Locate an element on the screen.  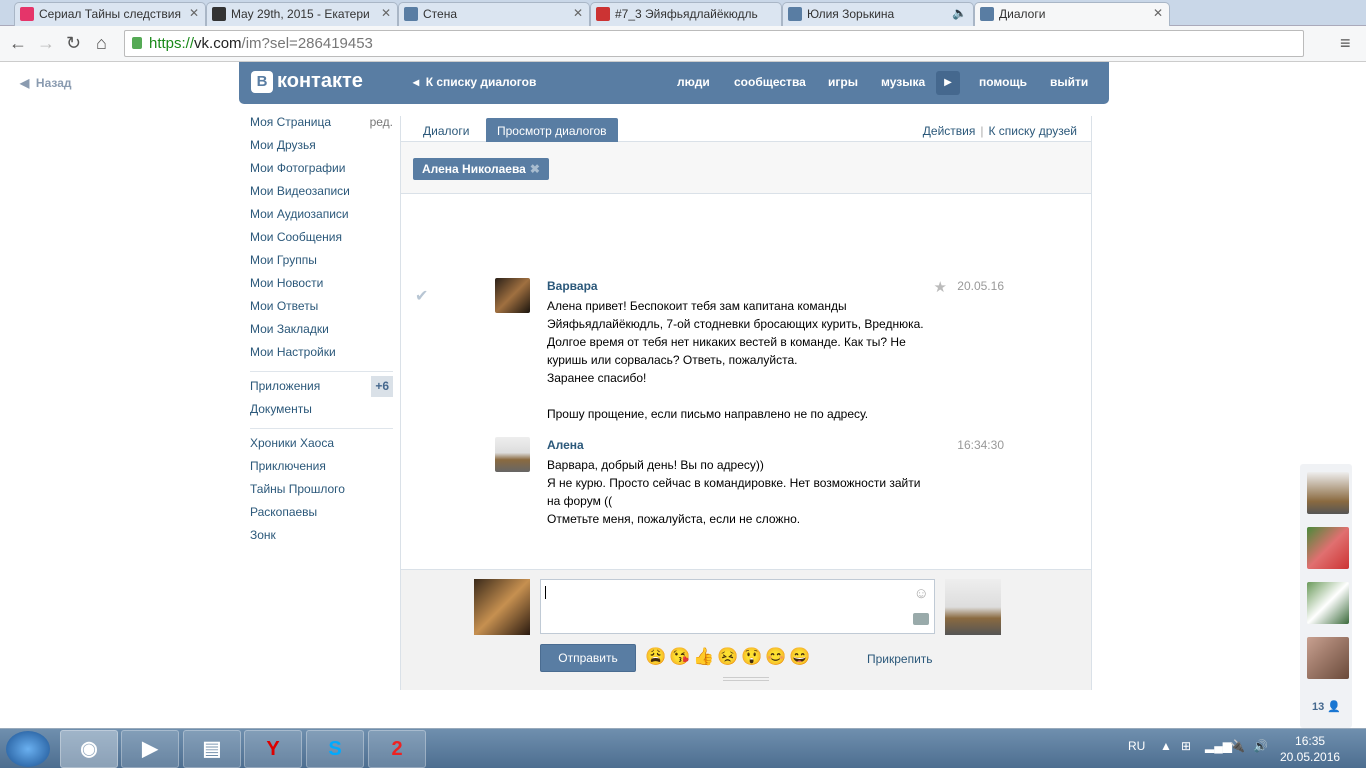
sidebar-item-apps: Приложения +6 is located at coordinates (321, 388).